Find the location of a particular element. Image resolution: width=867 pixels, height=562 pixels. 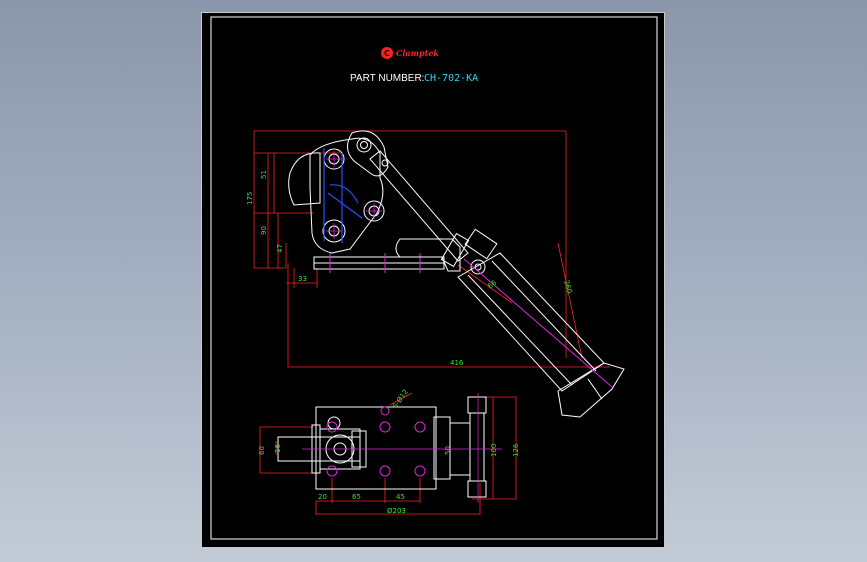

handle-grip is located at coordinates (591, 390).